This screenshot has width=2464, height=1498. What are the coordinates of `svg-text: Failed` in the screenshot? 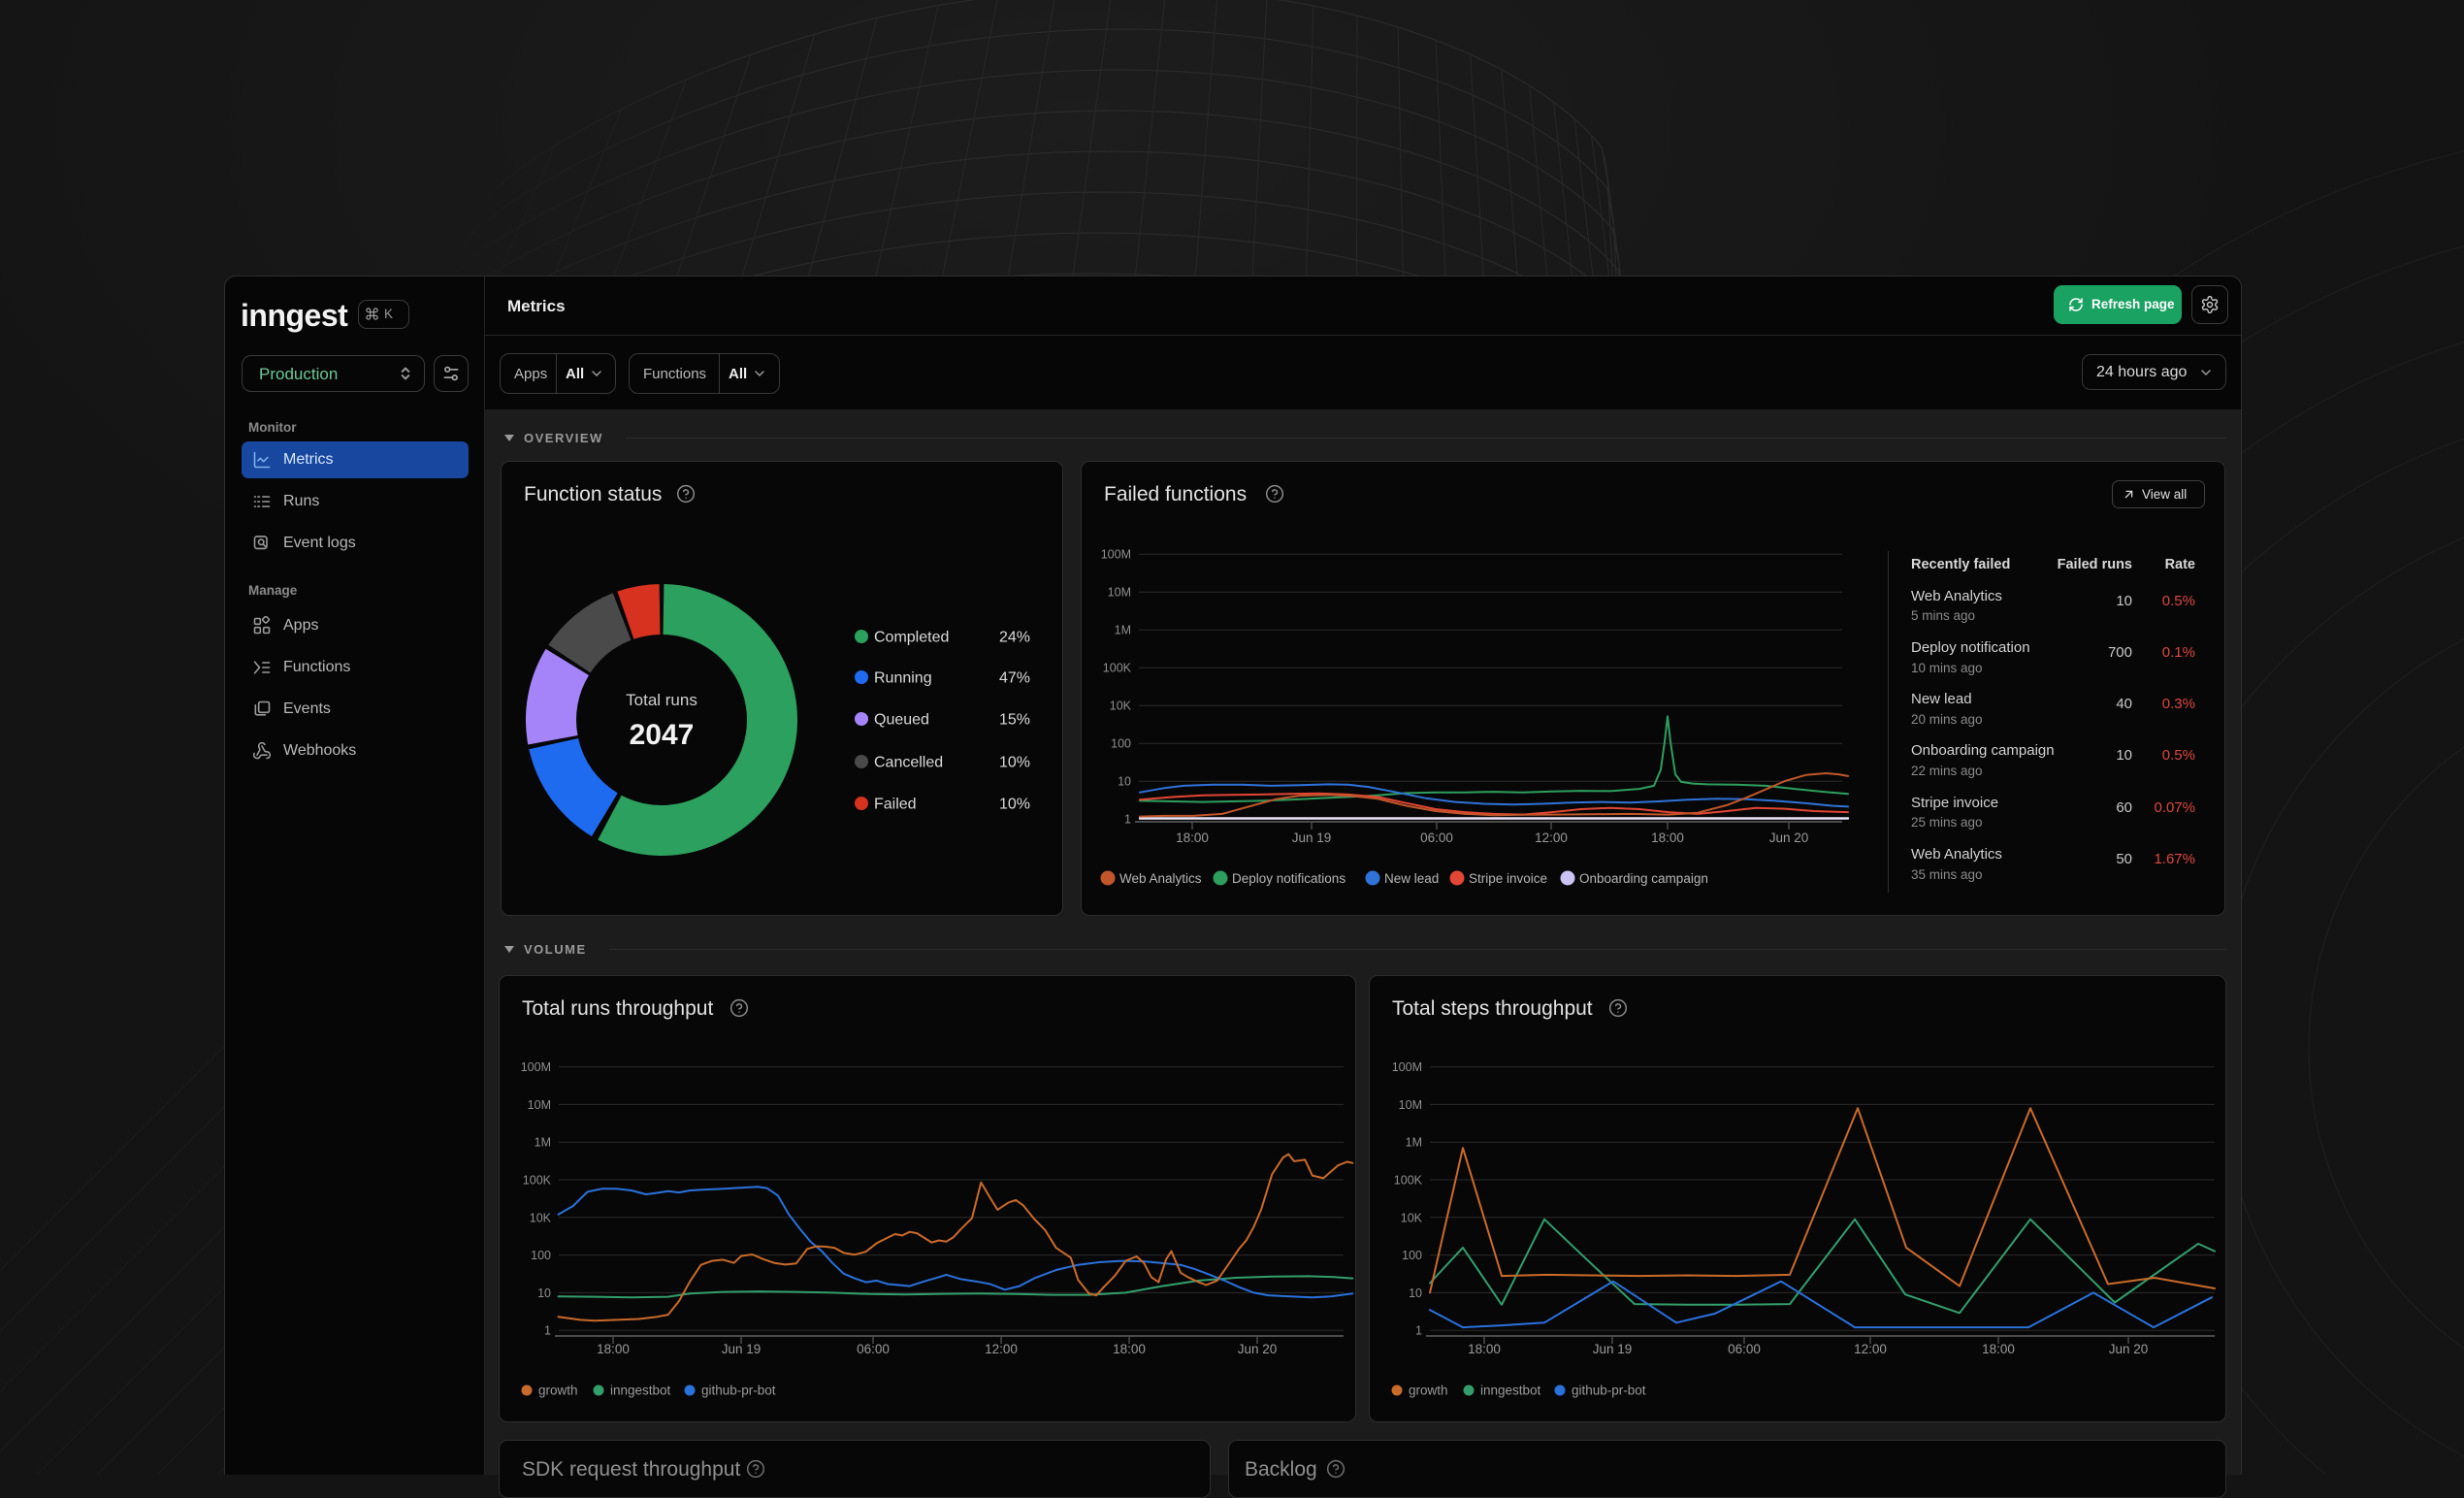 It's located at (895, 805).